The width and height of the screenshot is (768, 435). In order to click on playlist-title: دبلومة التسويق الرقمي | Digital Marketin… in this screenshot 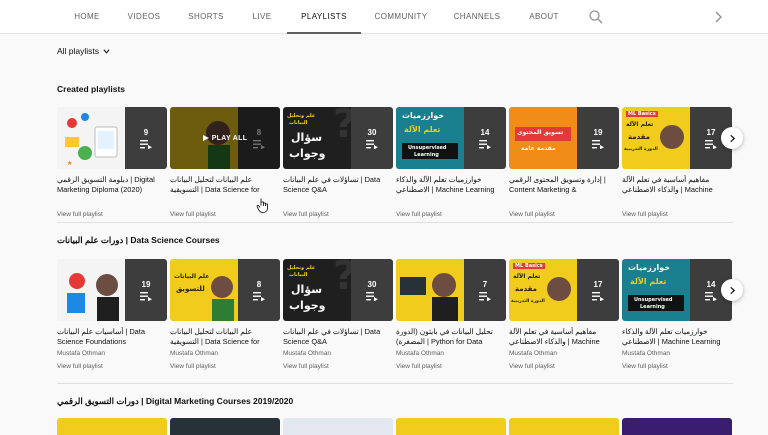, I will do `click(112, 185)`.